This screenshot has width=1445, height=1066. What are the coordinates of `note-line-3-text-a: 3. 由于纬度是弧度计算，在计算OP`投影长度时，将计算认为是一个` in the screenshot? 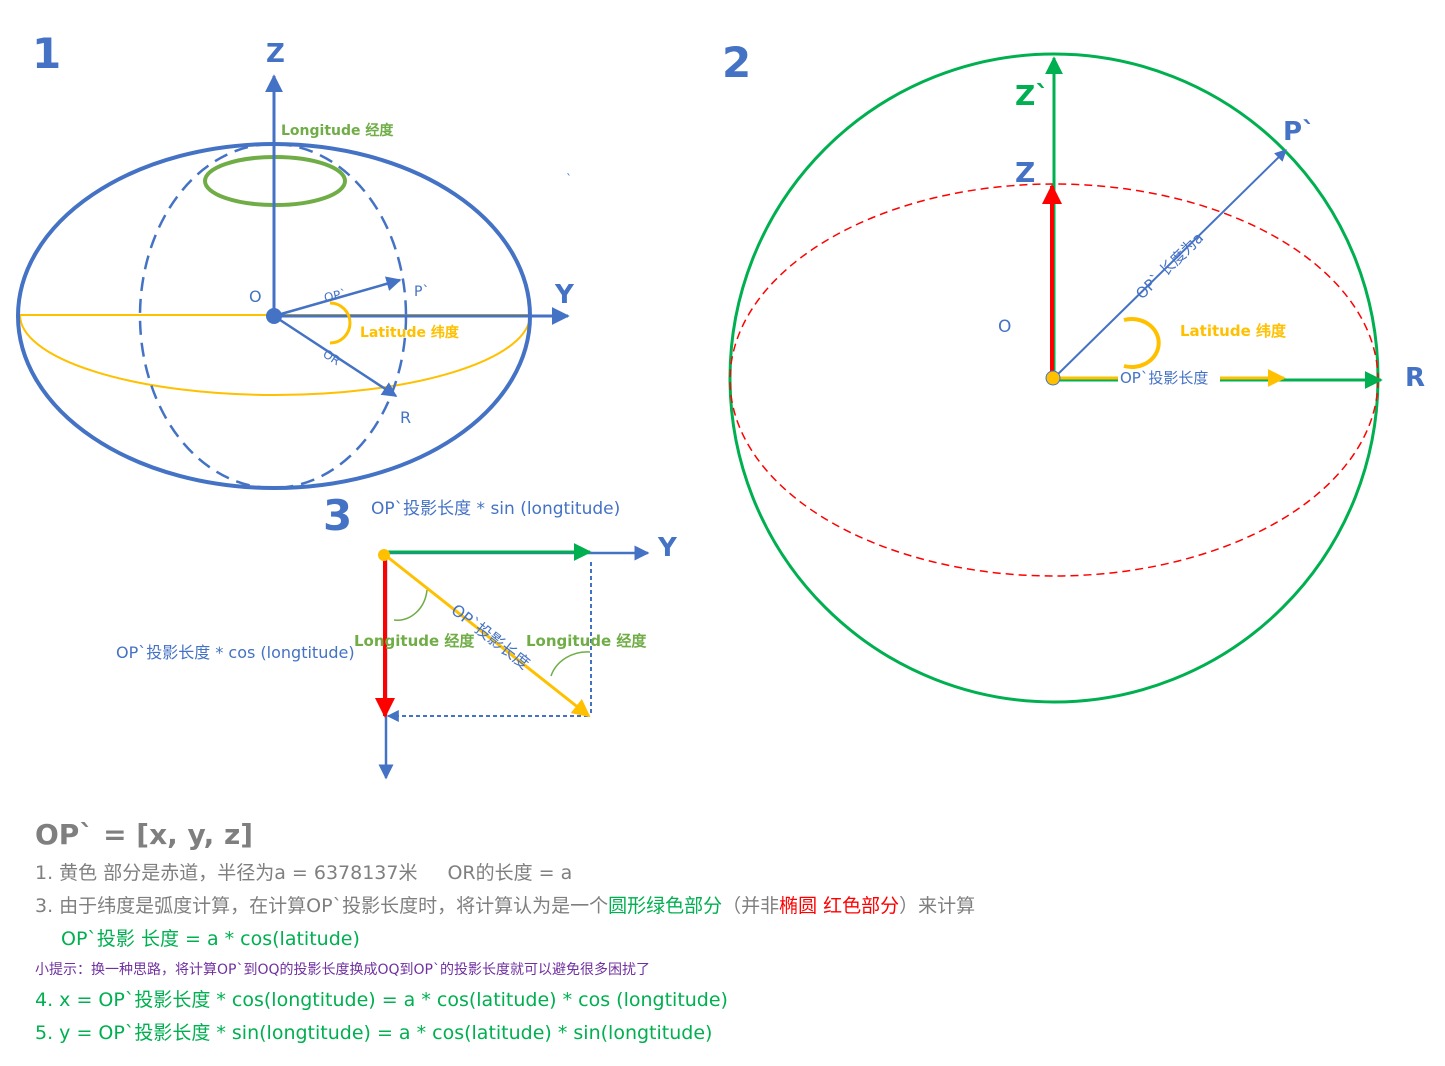 It's located at (322, 906).